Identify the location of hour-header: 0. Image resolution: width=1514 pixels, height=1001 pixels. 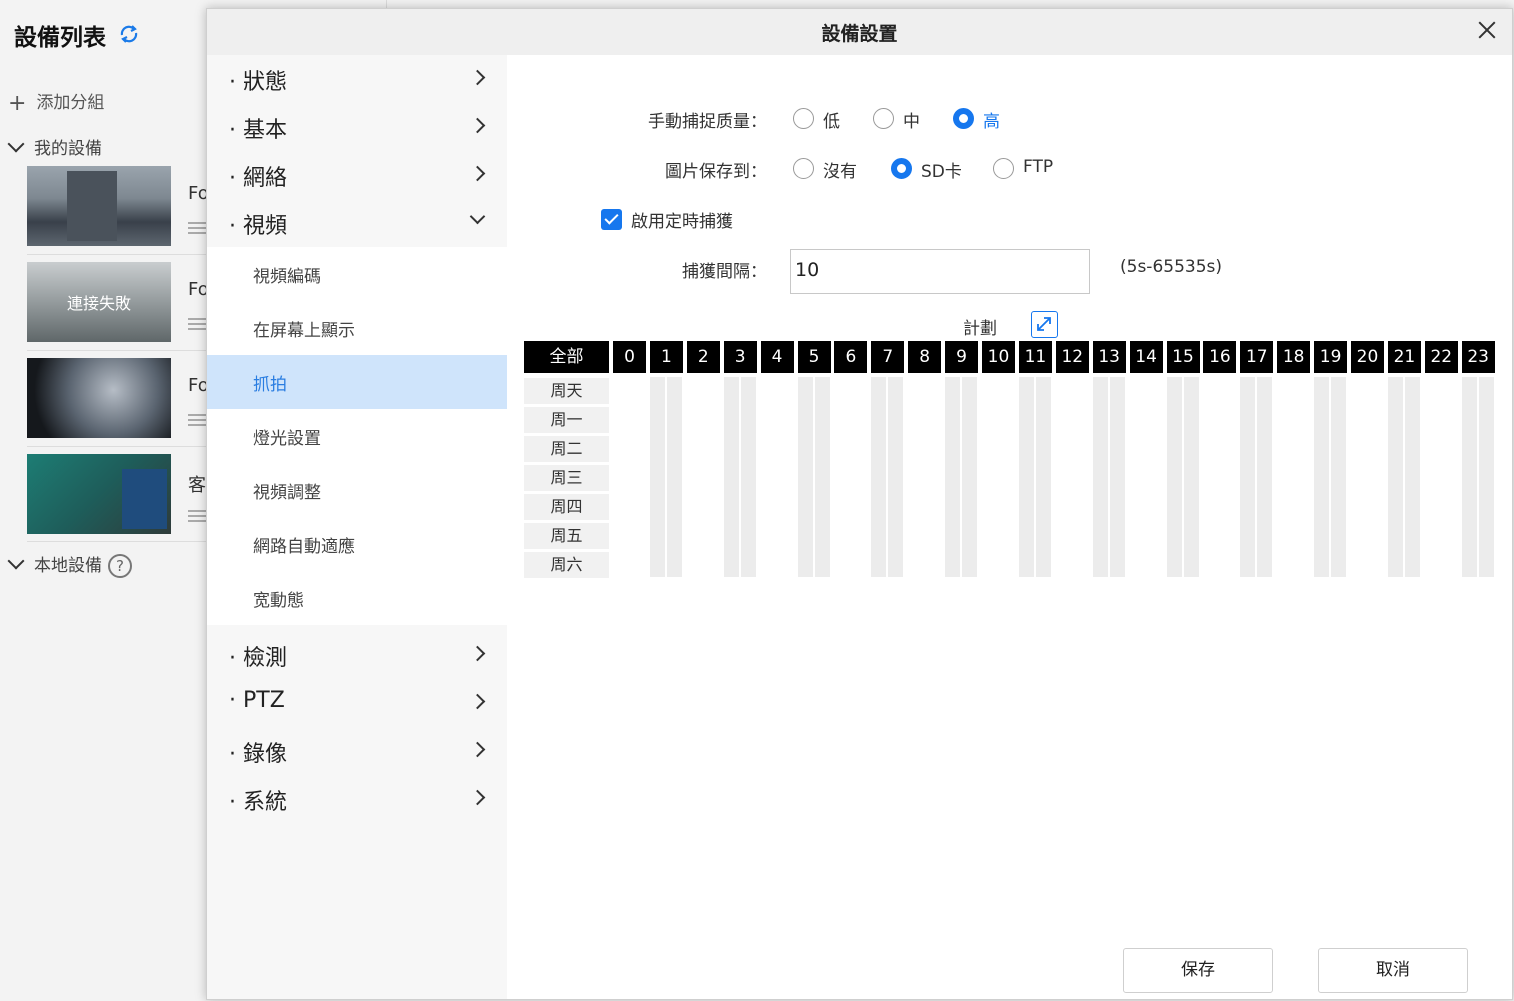
(629, 357).